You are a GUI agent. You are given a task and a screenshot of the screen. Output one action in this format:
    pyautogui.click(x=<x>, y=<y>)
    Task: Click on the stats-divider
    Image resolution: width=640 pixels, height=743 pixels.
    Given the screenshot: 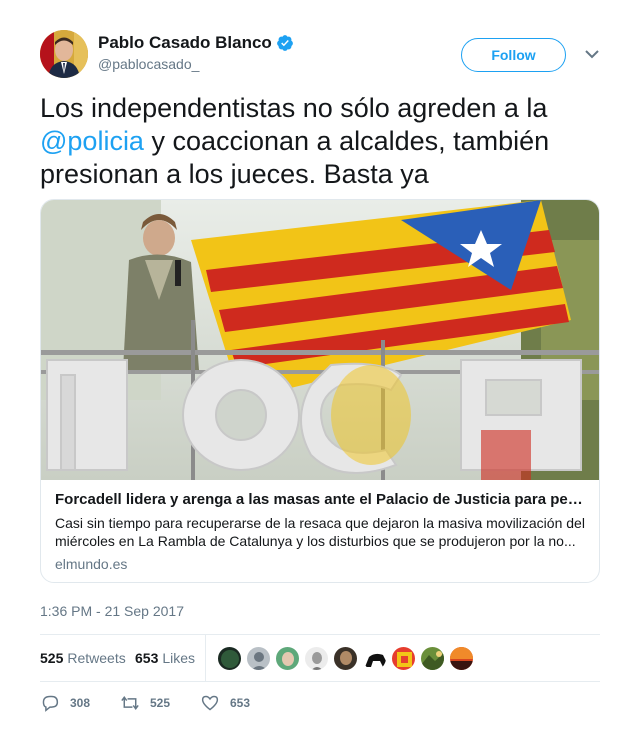 What is the action you would take?
    pyautogui.click(x=205, y=658)
    